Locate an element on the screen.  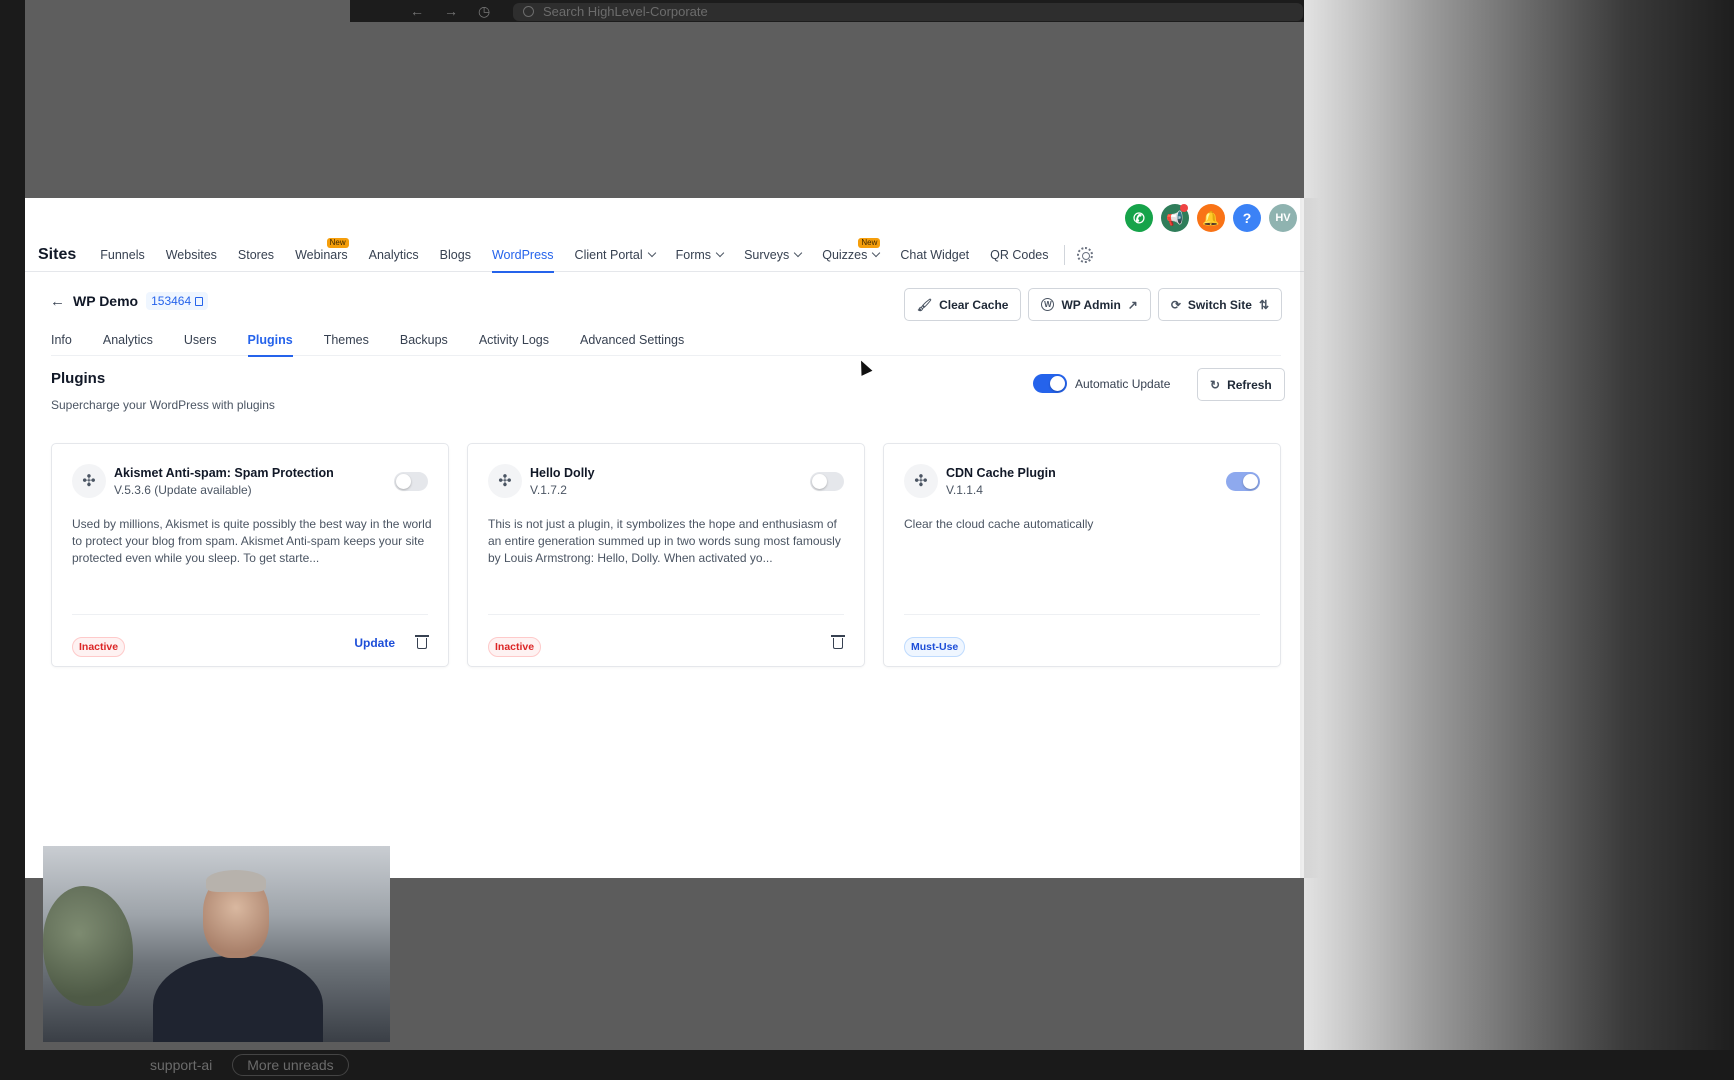
refresh-button: ↻ Refresh is located at coordinates (1241, 384).